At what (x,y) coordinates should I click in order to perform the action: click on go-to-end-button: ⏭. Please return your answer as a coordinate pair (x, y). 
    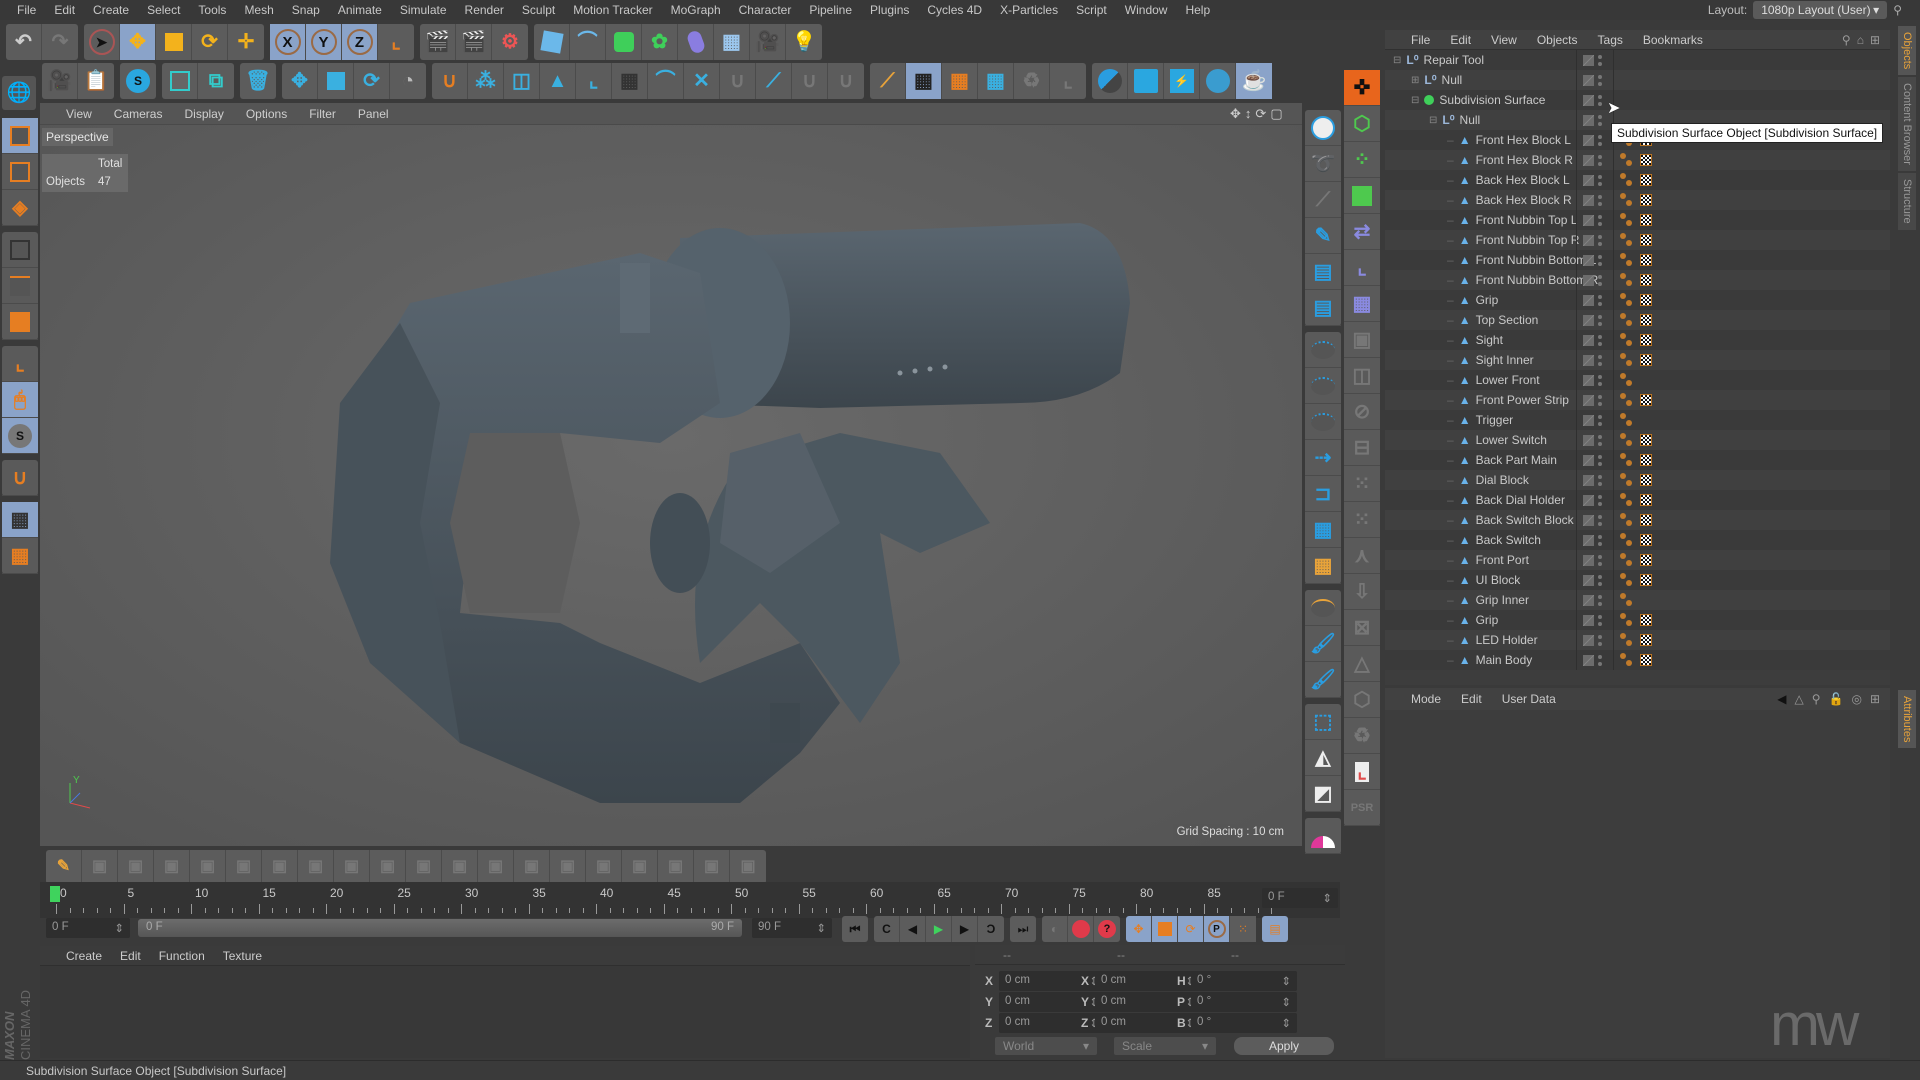
    Looking at the image, I should click on (1023, 929).